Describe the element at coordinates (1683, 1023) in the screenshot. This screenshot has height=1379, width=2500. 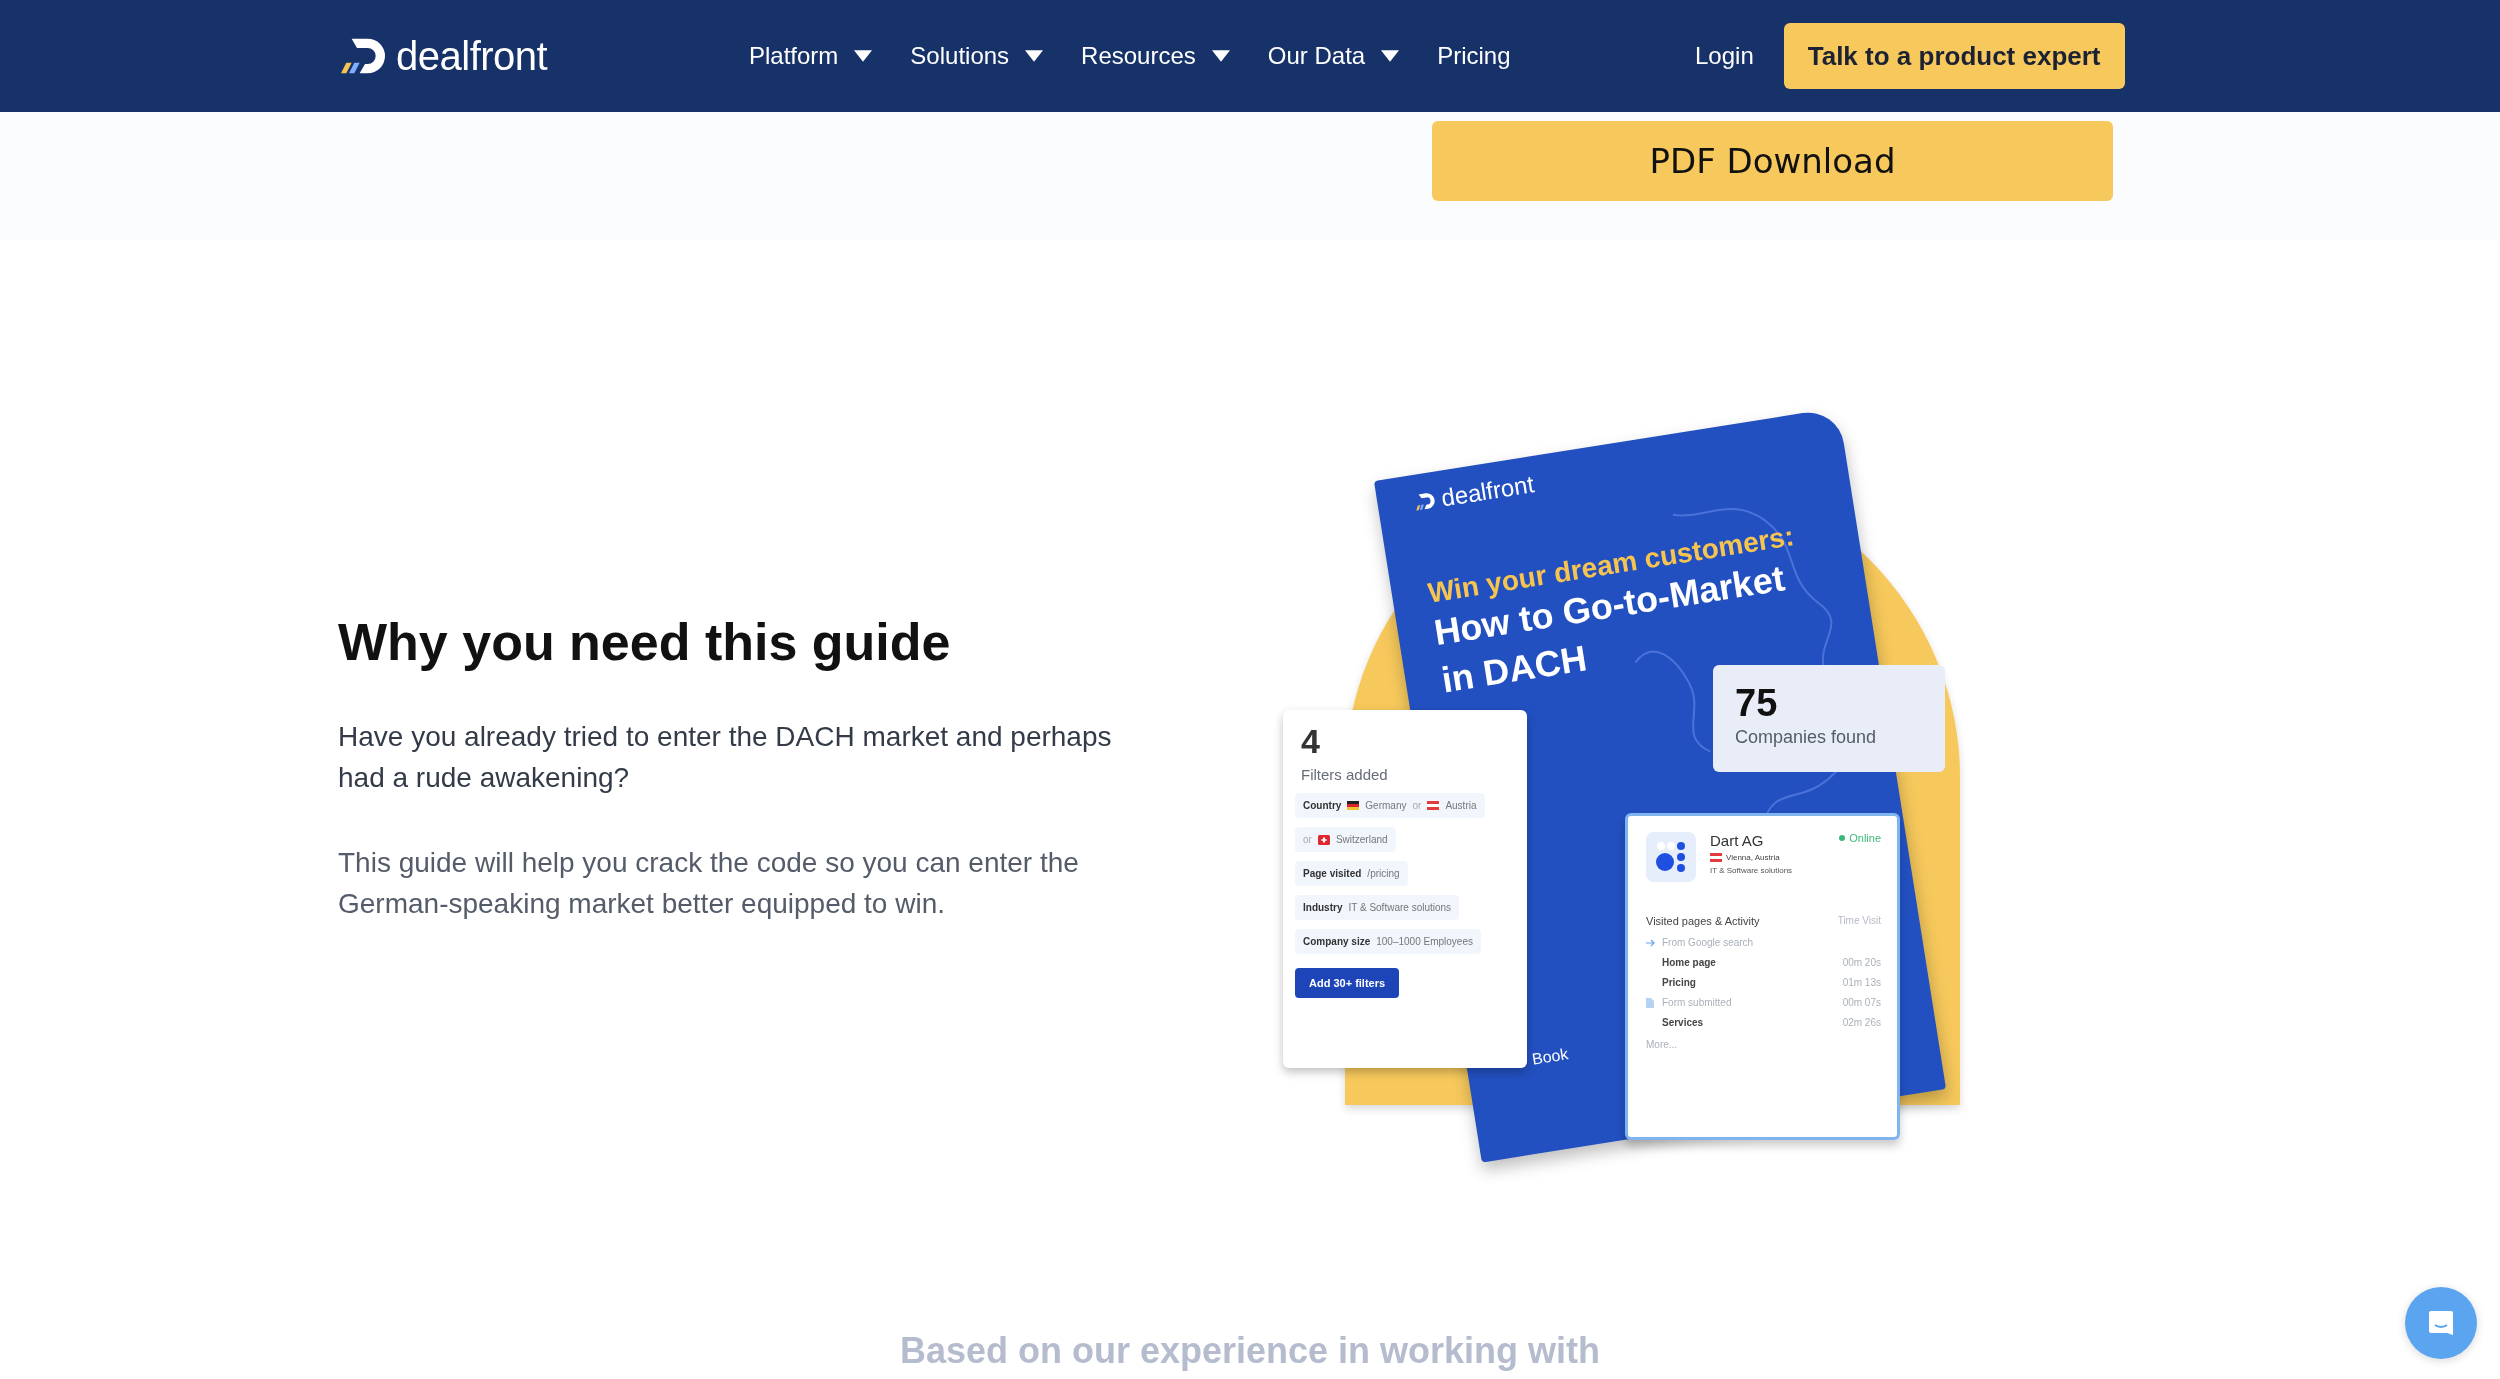
I see `activity-text: Services` at that location.